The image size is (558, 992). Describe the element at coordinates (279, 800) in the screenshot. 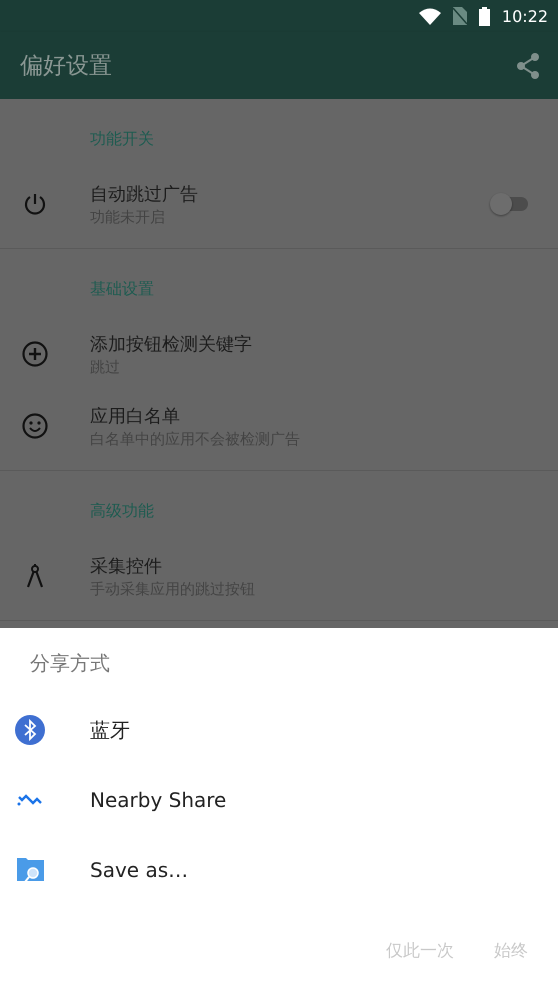

I see `share-target: Nearby Share` at that location.